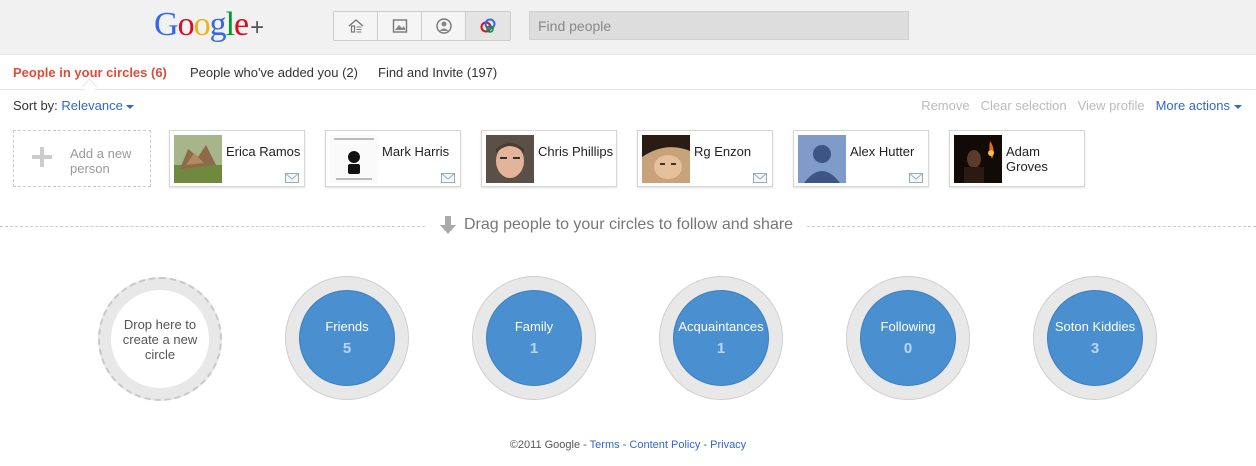 This screenshot has height=466, width=1256. I want to click on home-button, so click(356, 26).